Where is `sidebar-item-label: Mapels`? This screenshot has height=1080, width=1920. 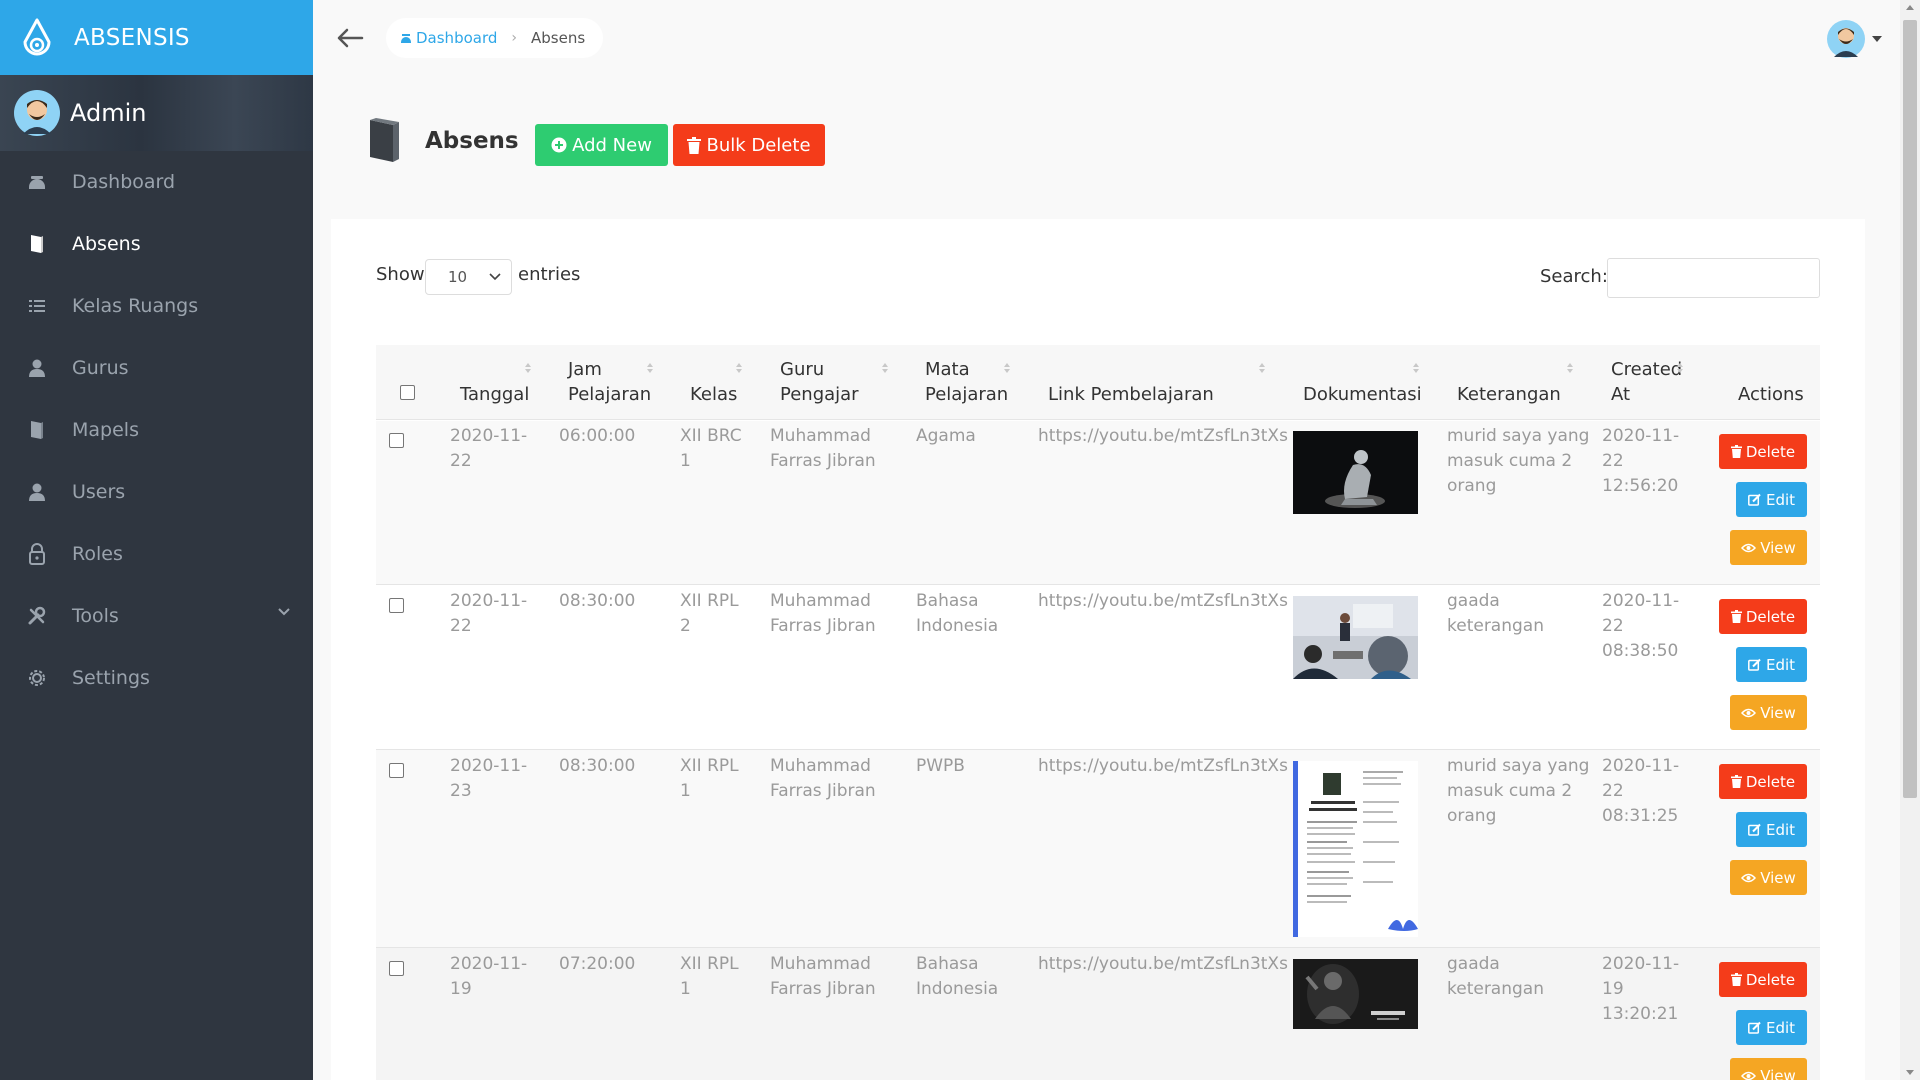
sidebar-item-label: Mapels is located at coordinates (105, 430).